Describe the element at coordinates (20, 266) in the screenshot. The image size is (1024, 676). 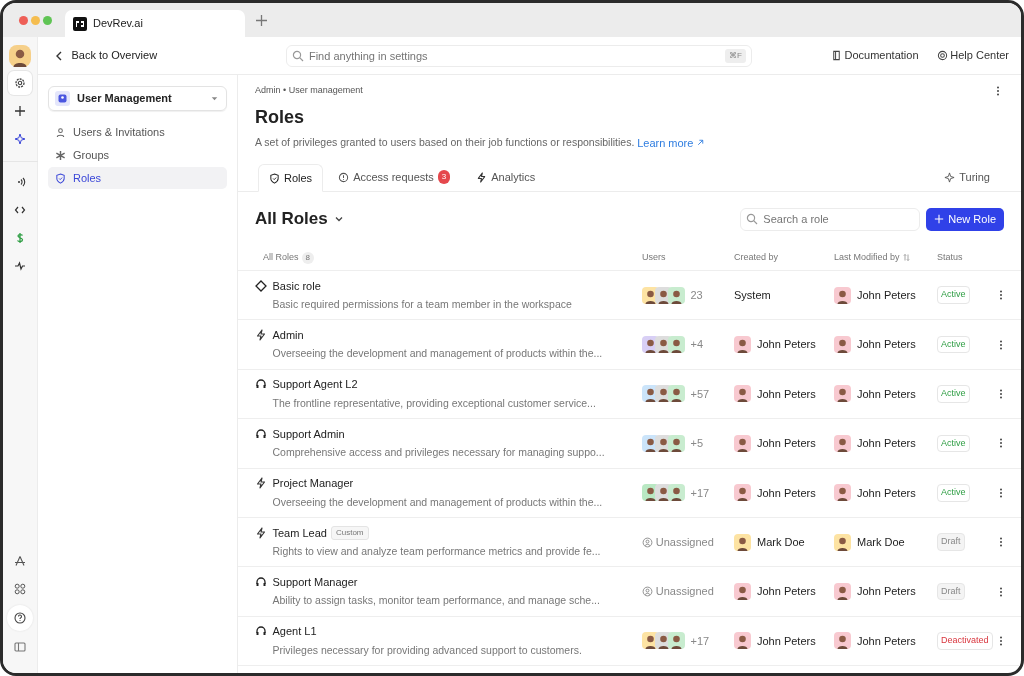
I see `pulse-icon` at that location.